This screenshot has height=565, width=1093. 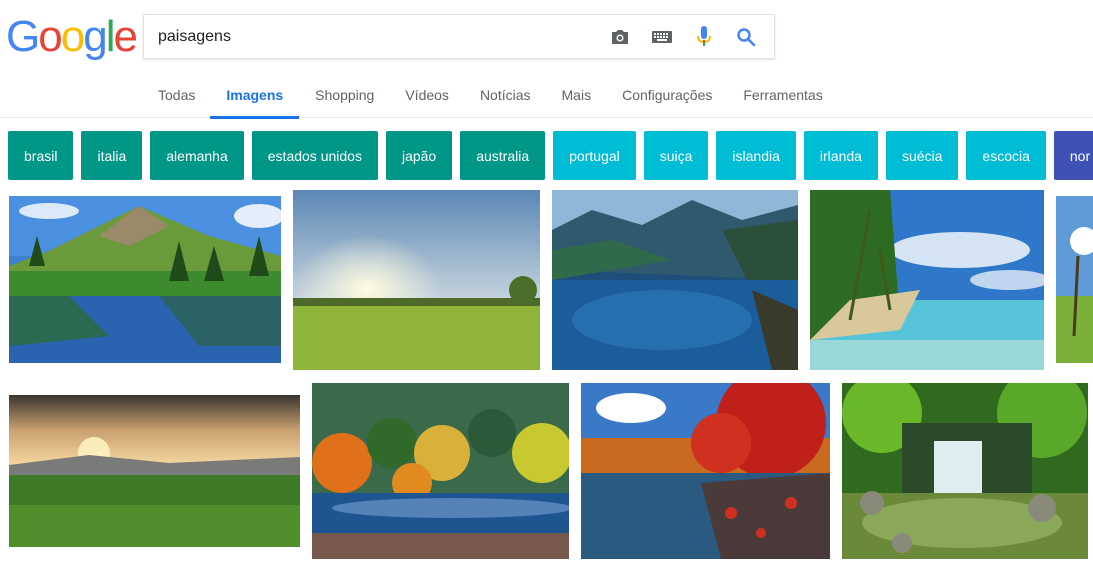 What do you see at coordinates (927, 280) in the screenshot?
I see `image-result-tropical-beach` at bounding box center [927, 280].